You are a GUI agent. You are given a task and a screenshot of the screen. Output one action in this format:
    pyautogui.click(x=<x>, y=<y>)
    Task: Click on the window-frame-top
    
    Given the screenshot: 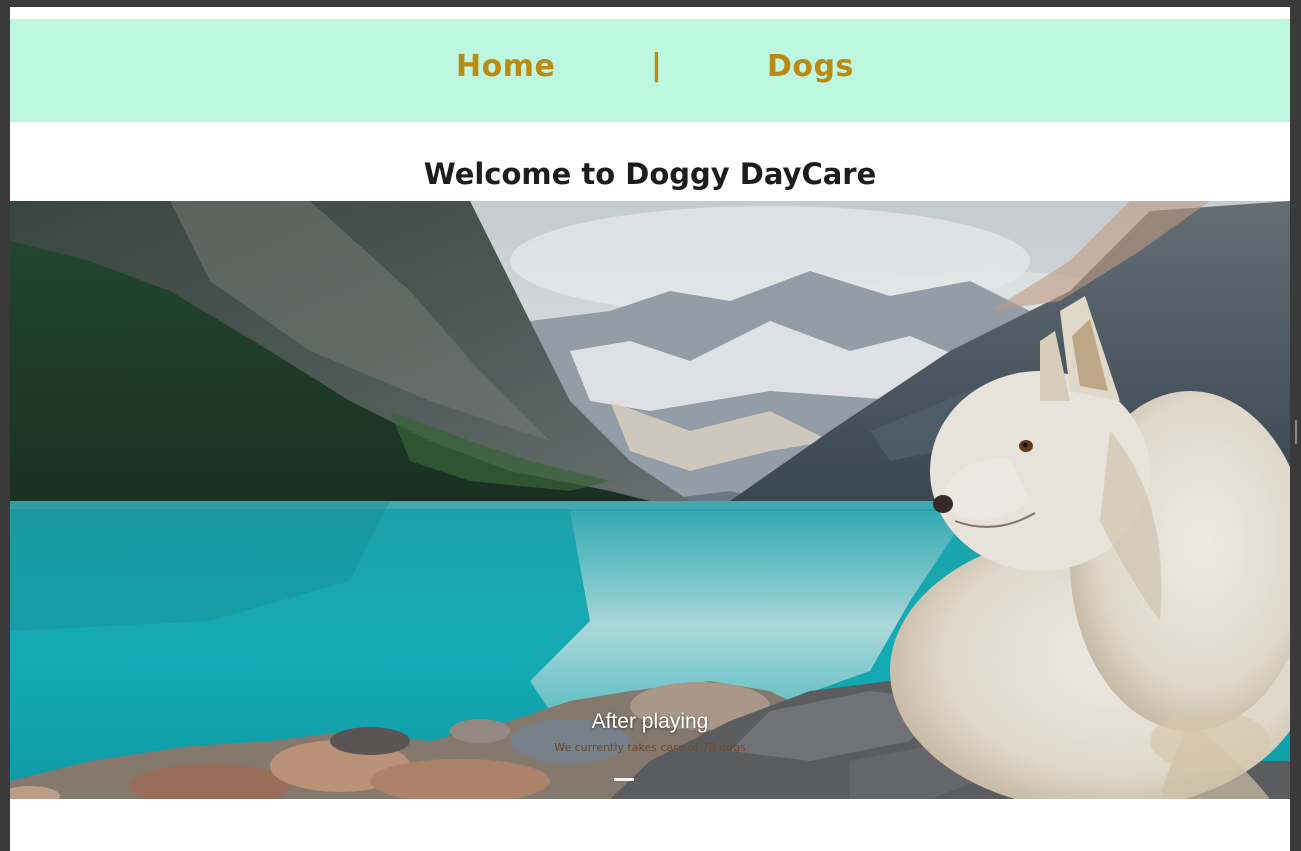 What is the action you would take?
    pyautogui.click(x=650, y=3)
    